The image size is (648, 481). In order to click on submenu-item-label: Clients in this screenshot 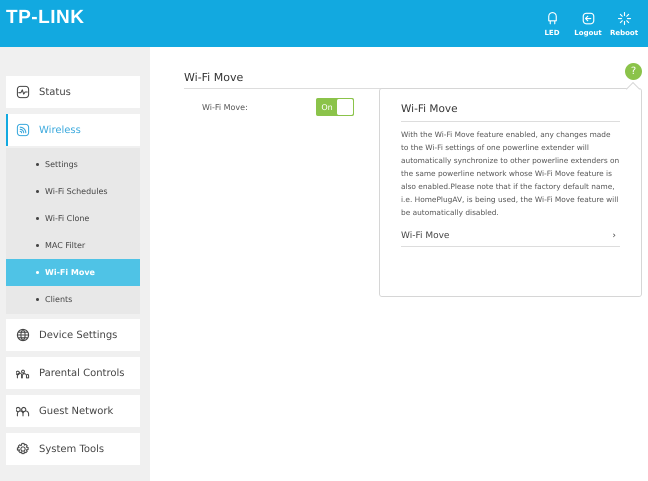, I will do `click(58, 299)`.